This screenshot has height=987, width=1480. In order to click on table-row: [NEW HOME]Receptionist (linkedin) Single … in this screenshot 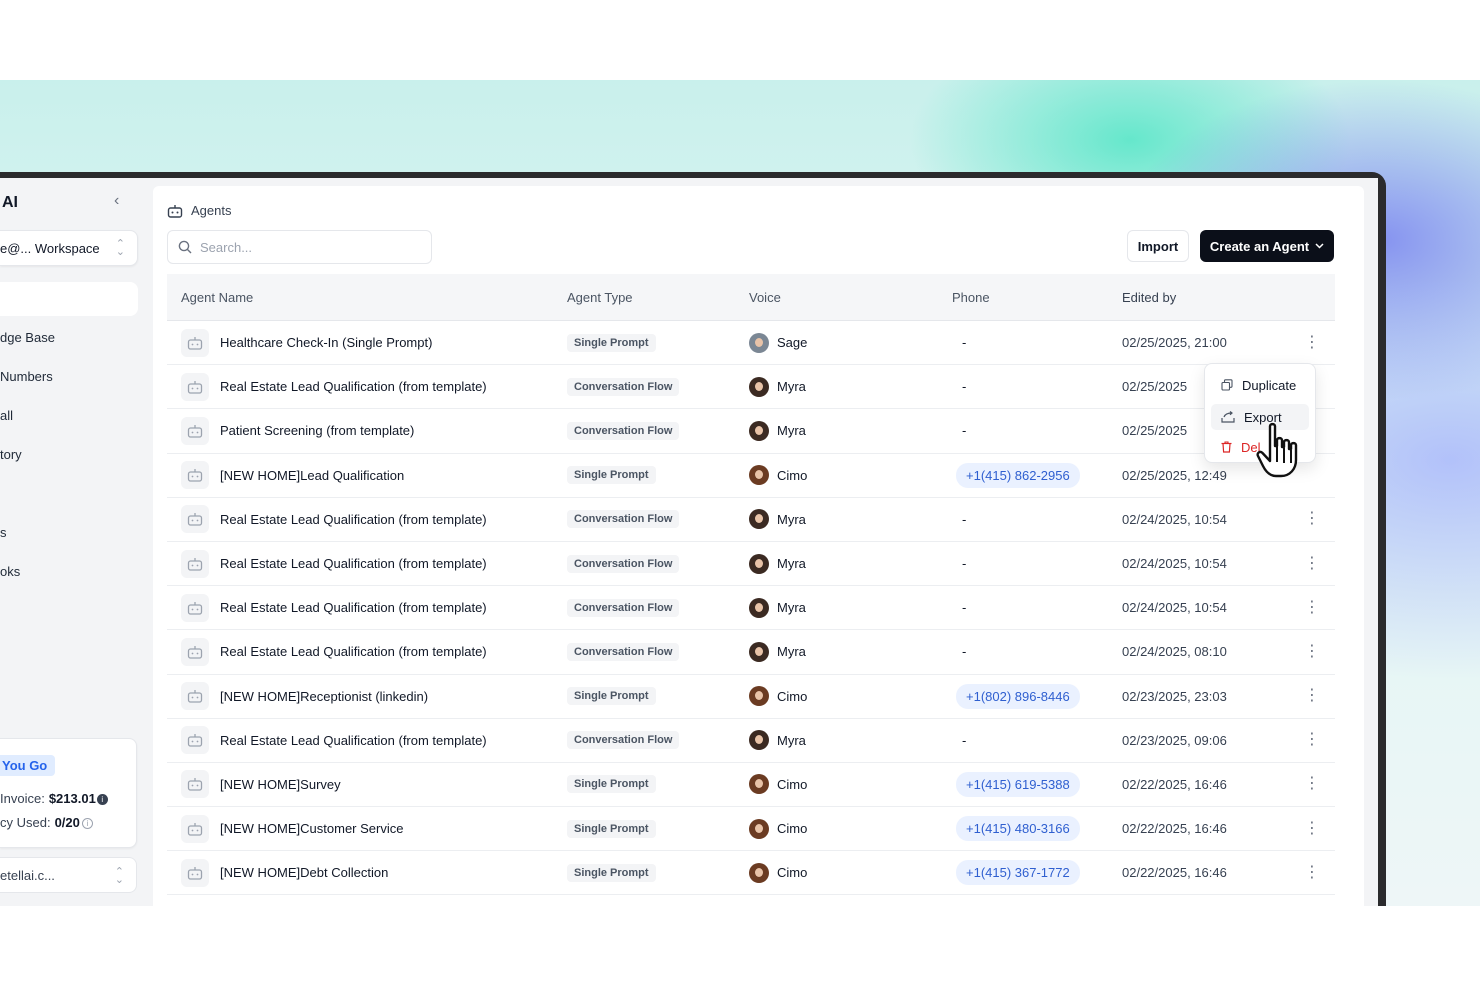, I will do `click(751, 697)`.